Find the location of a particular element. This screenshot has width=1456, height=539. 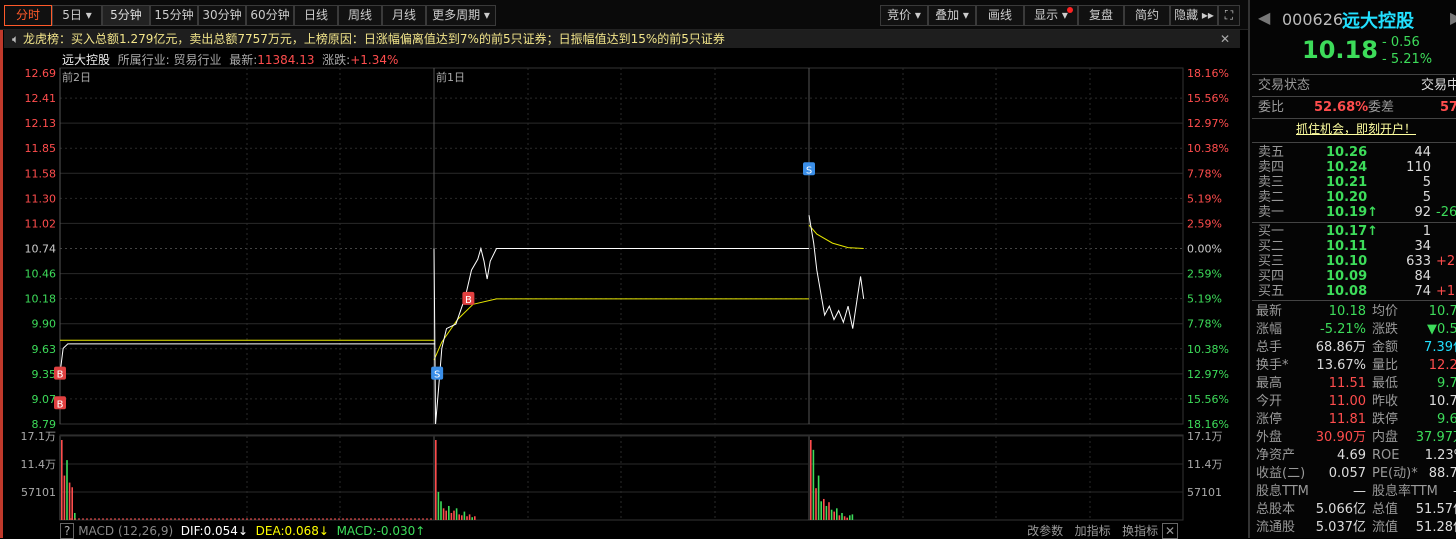

period-tab: 5分钟 is located at coordinates (126, 15).